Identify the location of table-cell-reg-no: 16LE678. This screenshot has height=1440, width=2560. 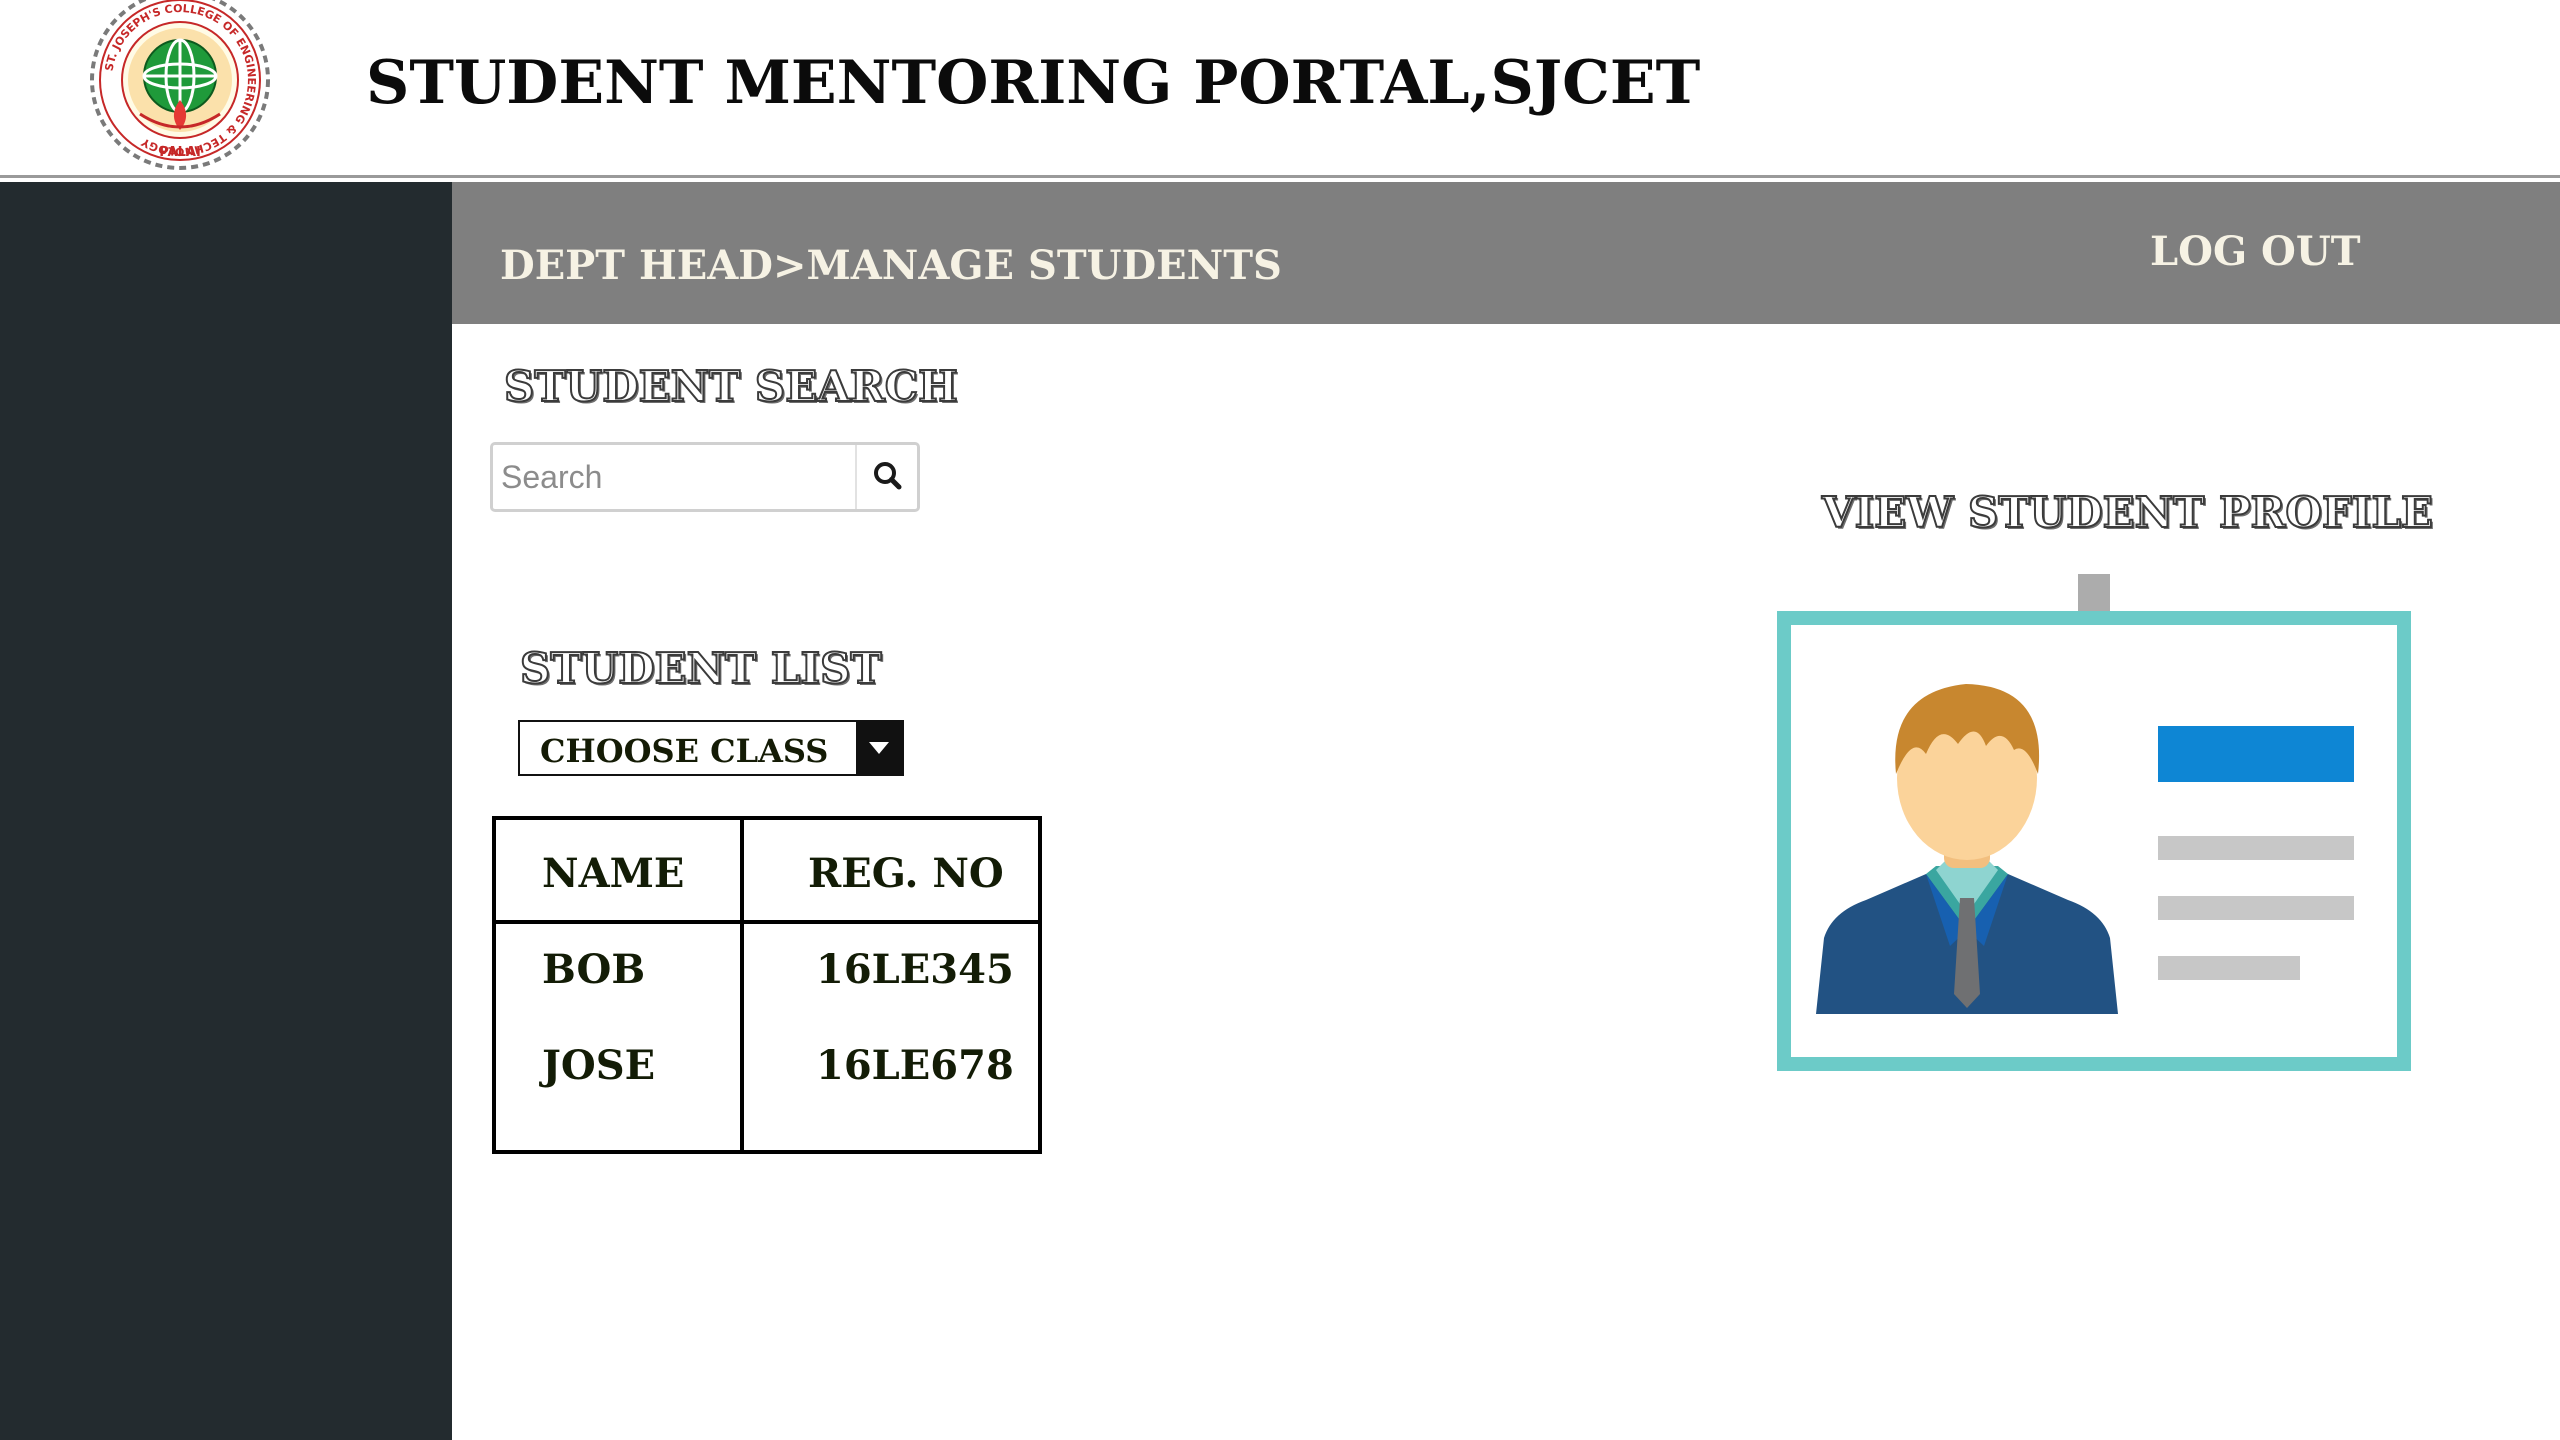
(915, 1065).